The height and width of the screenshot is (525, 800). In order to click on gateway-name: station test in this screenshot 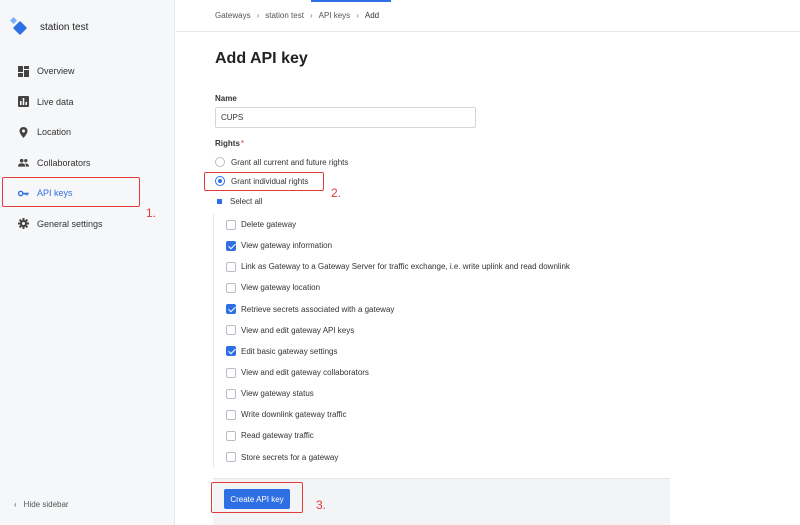, I will do `click(64, 27)`.